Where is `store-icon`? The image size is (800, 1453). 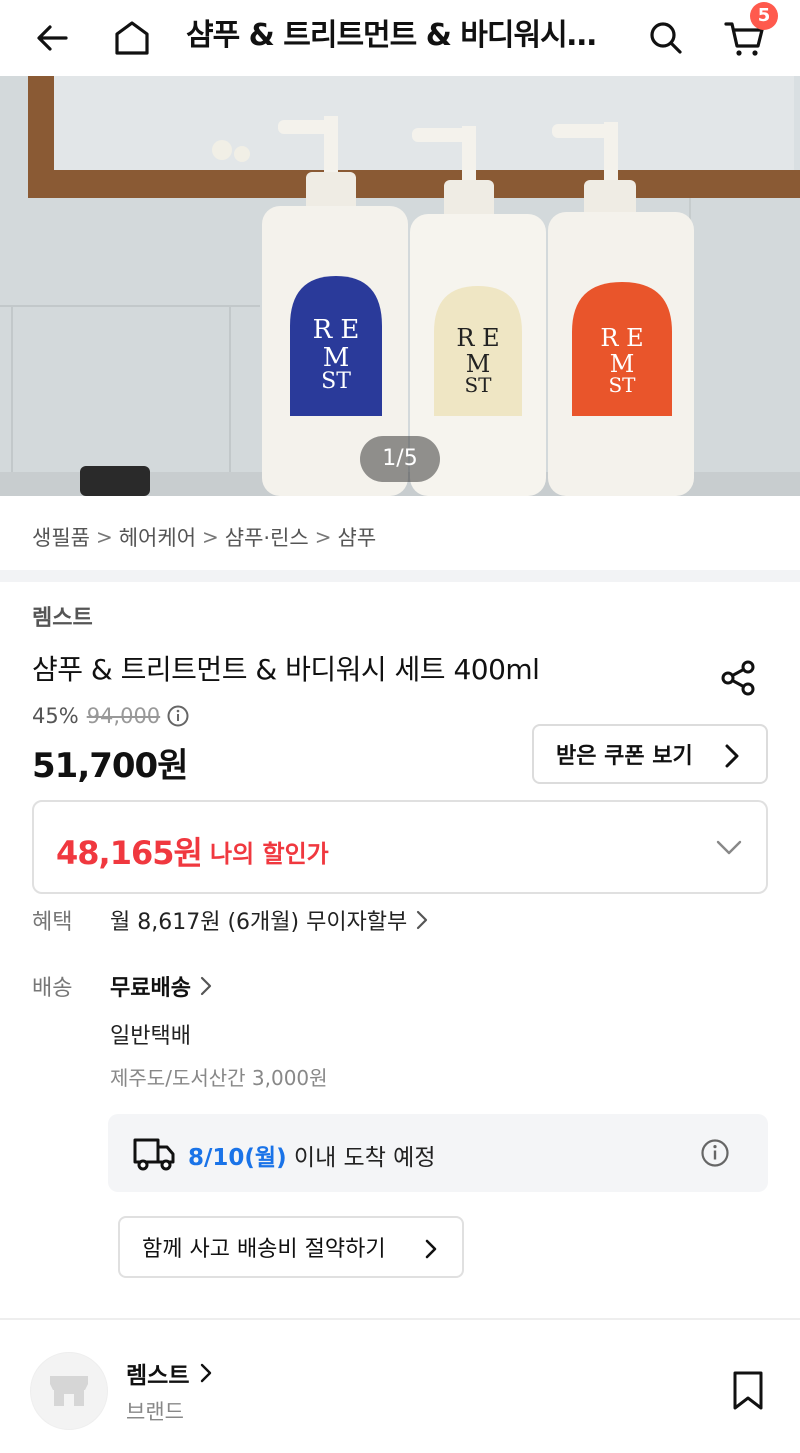 store-icon is located at coordinates (69, 1391).